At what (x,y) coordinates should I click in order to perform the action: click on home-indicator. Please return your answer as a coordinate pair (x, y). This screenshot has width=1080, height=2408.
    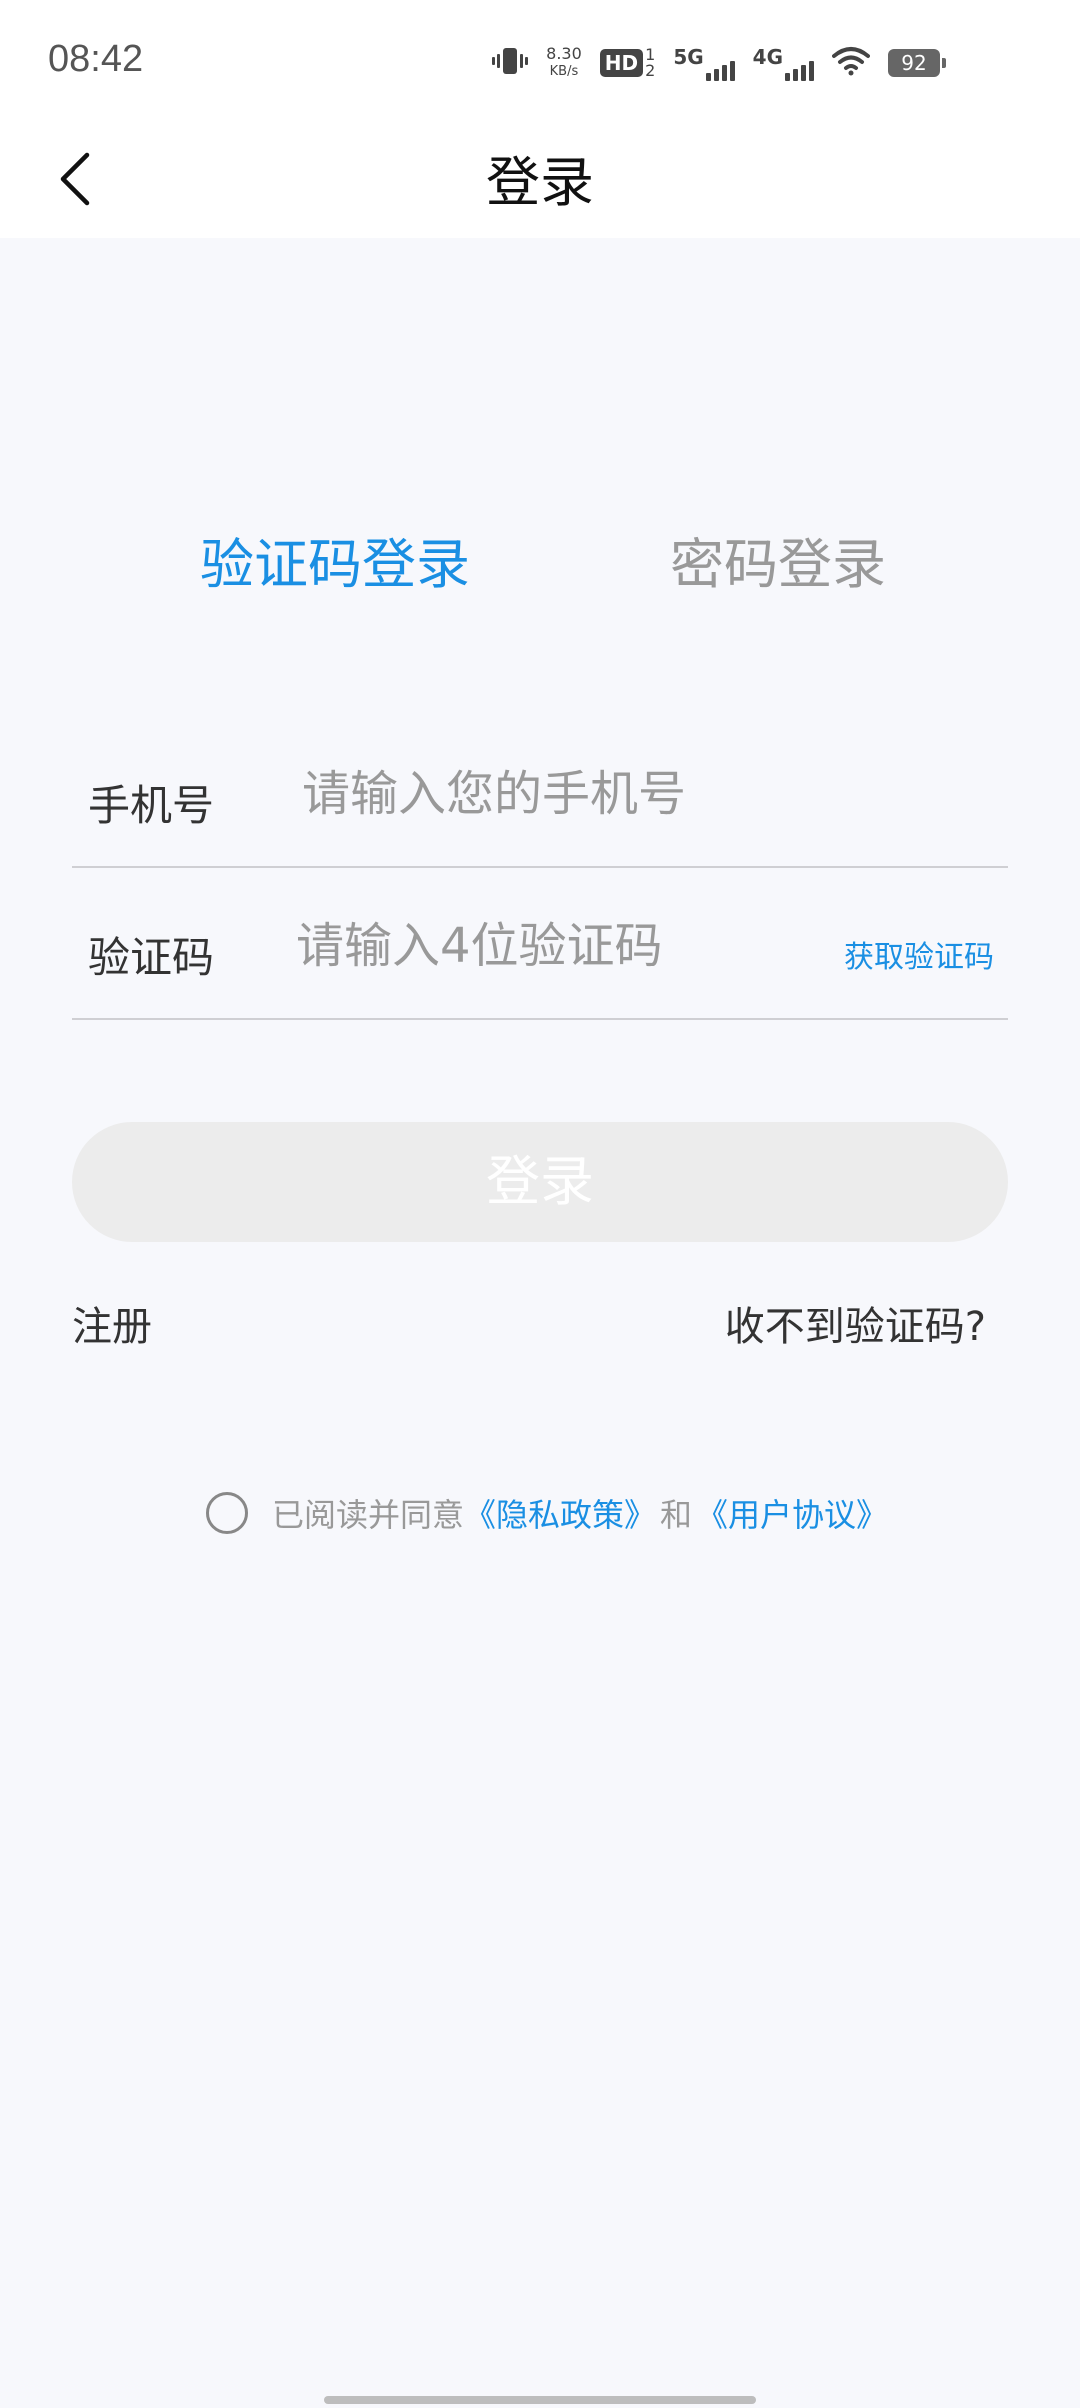
    Looking at the image, I should click on (540, 2400).